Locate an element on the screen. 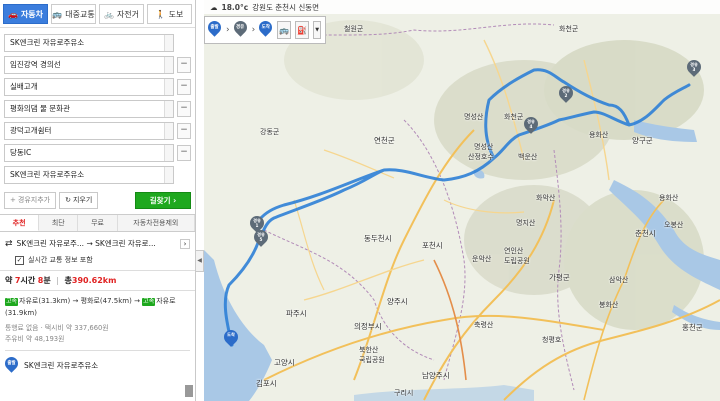 This screenshot has width=720, height=401. stop-value: SK엔크린 자유로주유소 is located at coordinates (47, 42).